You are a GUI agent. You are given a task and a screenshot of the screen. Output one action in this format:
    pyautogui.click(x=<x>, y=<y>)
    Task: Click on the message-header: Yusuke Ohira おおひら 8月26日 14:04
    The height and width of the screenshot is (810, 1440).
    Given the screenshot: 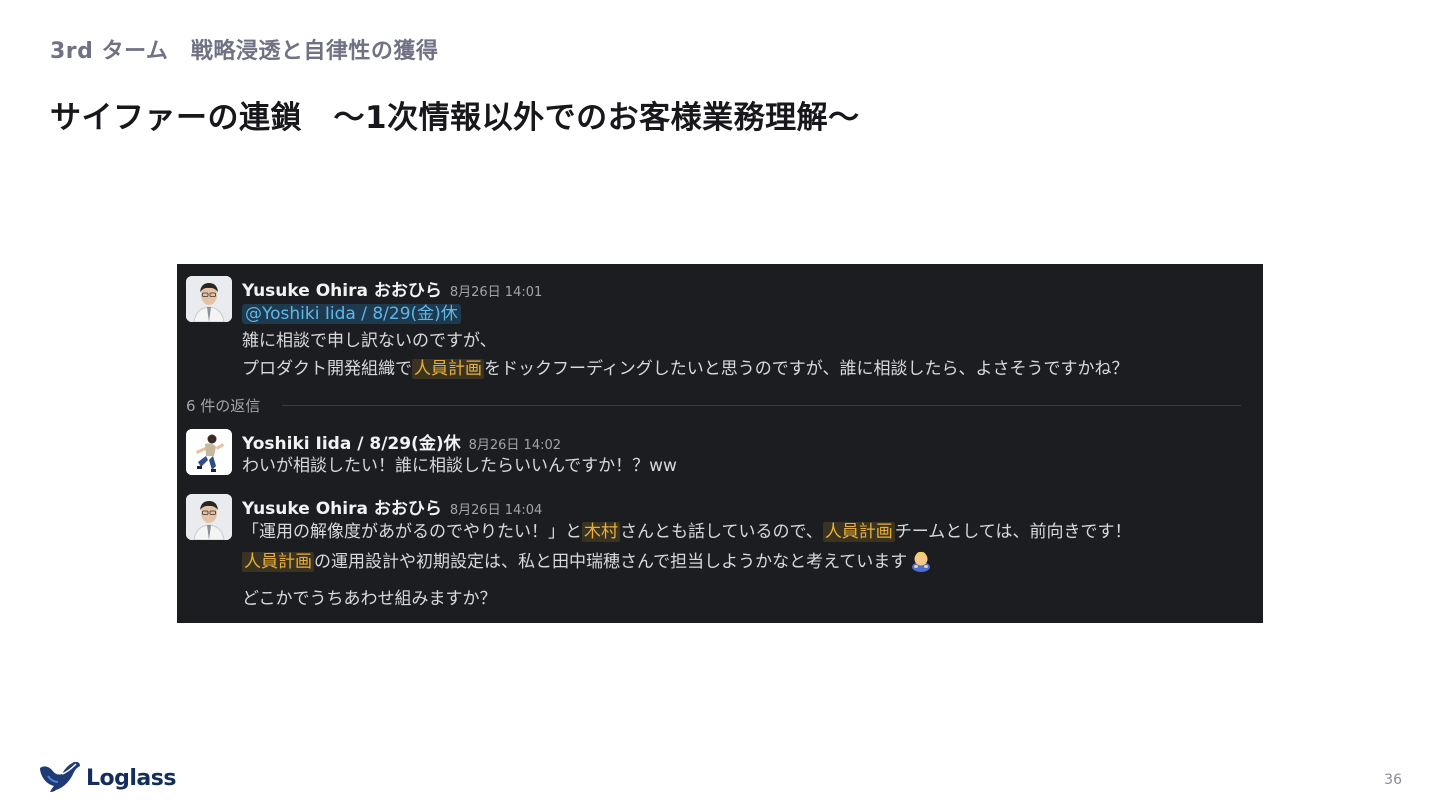 What is the action you would take?
    pyautogui.click(x=392, y=506)
    